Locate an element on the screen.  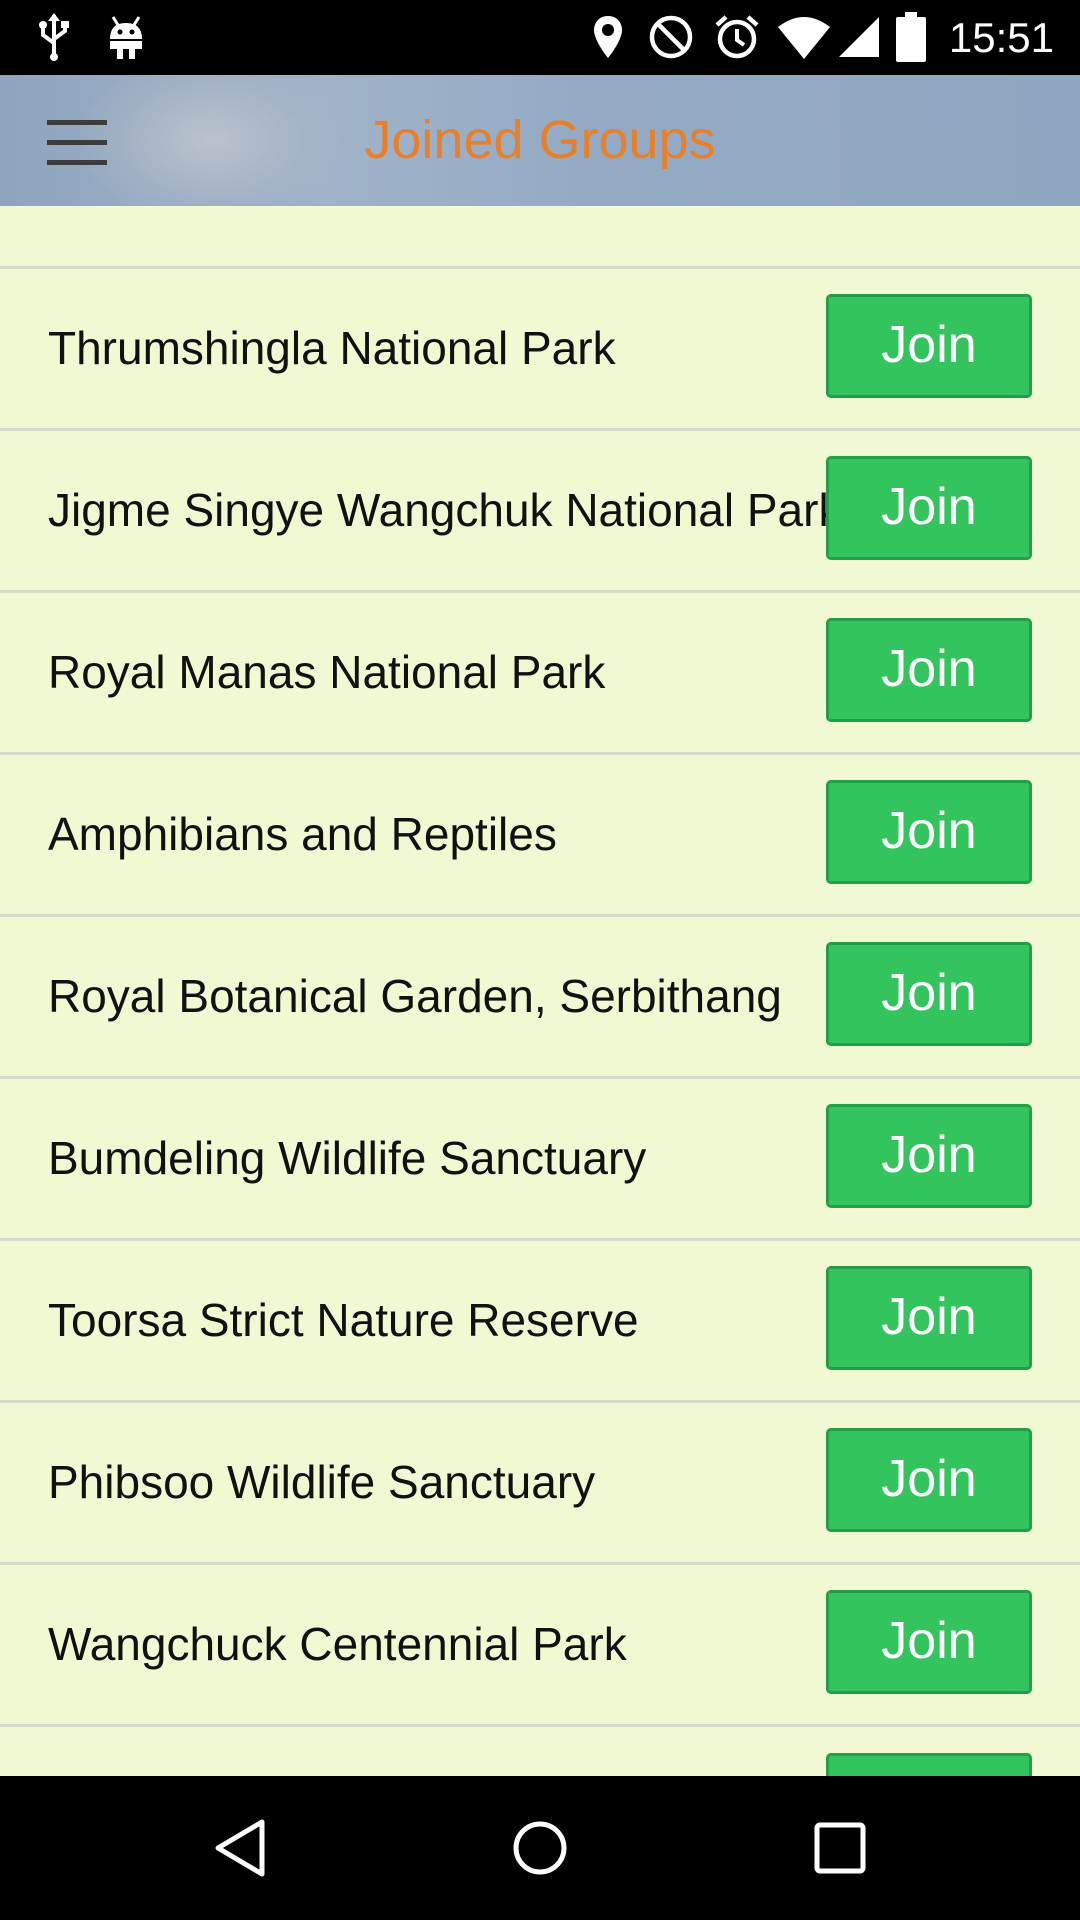
location-icon is located at coordinates (608, 37).